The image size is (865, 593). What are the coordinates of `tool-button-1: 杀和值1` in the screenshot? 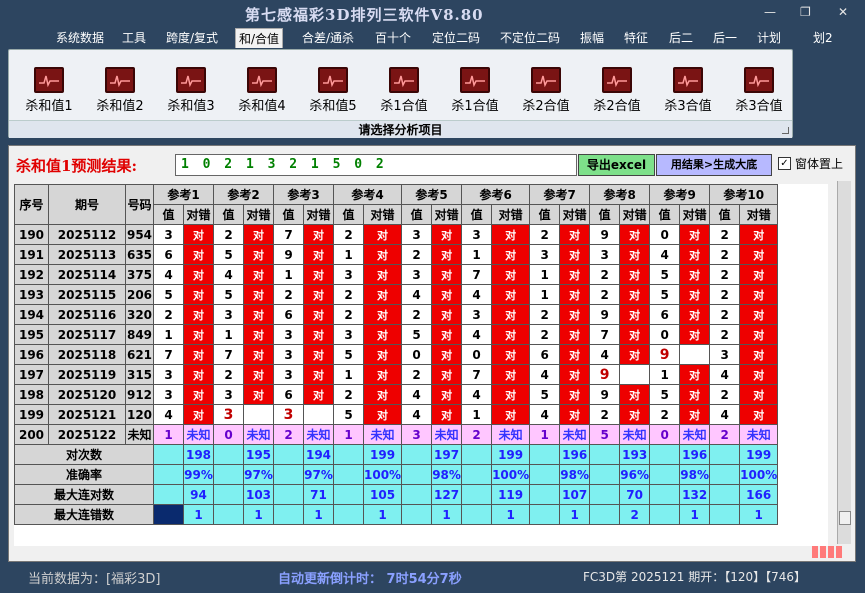 It's located at (49, 90).